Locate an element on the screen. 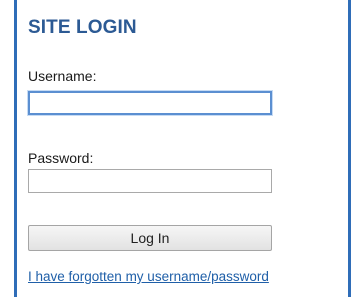 The image size is (363, 297). password-label: Password: is located at coordinates (61, 158).